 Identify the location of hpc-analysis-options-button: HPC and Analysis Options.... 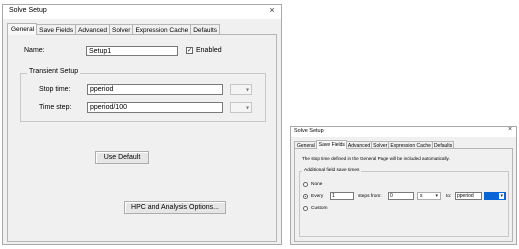
(175, 207).